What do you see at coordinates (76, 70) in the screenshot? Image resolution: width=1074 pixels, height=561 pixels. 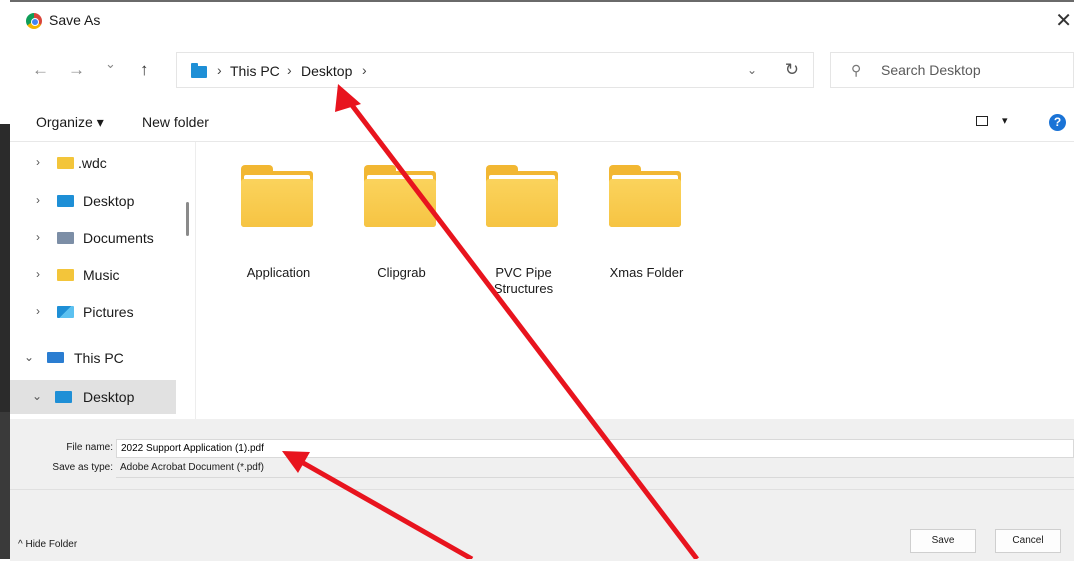 I see `forward-button: →` at bounding box center [76, 70].